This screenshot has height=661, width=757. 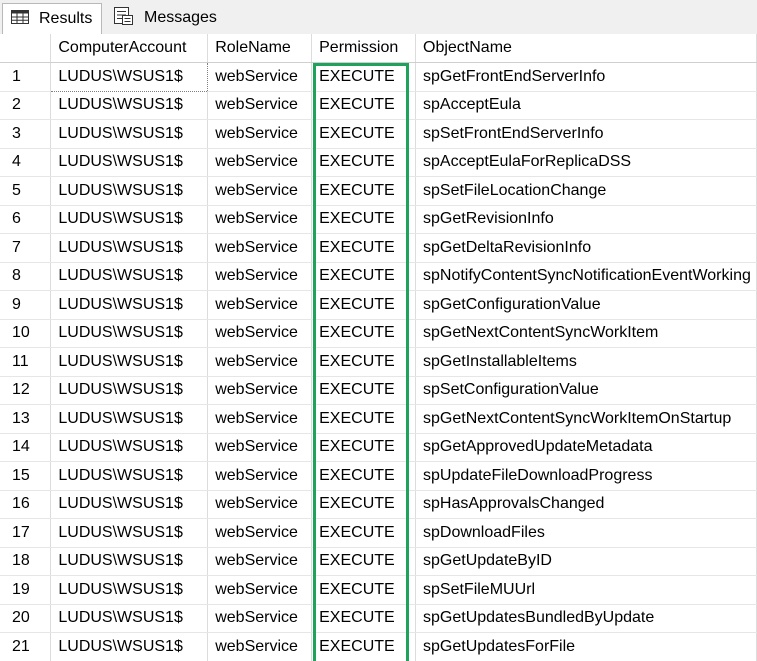 I want to click on row-number: 5, so click(x=26, y=191).